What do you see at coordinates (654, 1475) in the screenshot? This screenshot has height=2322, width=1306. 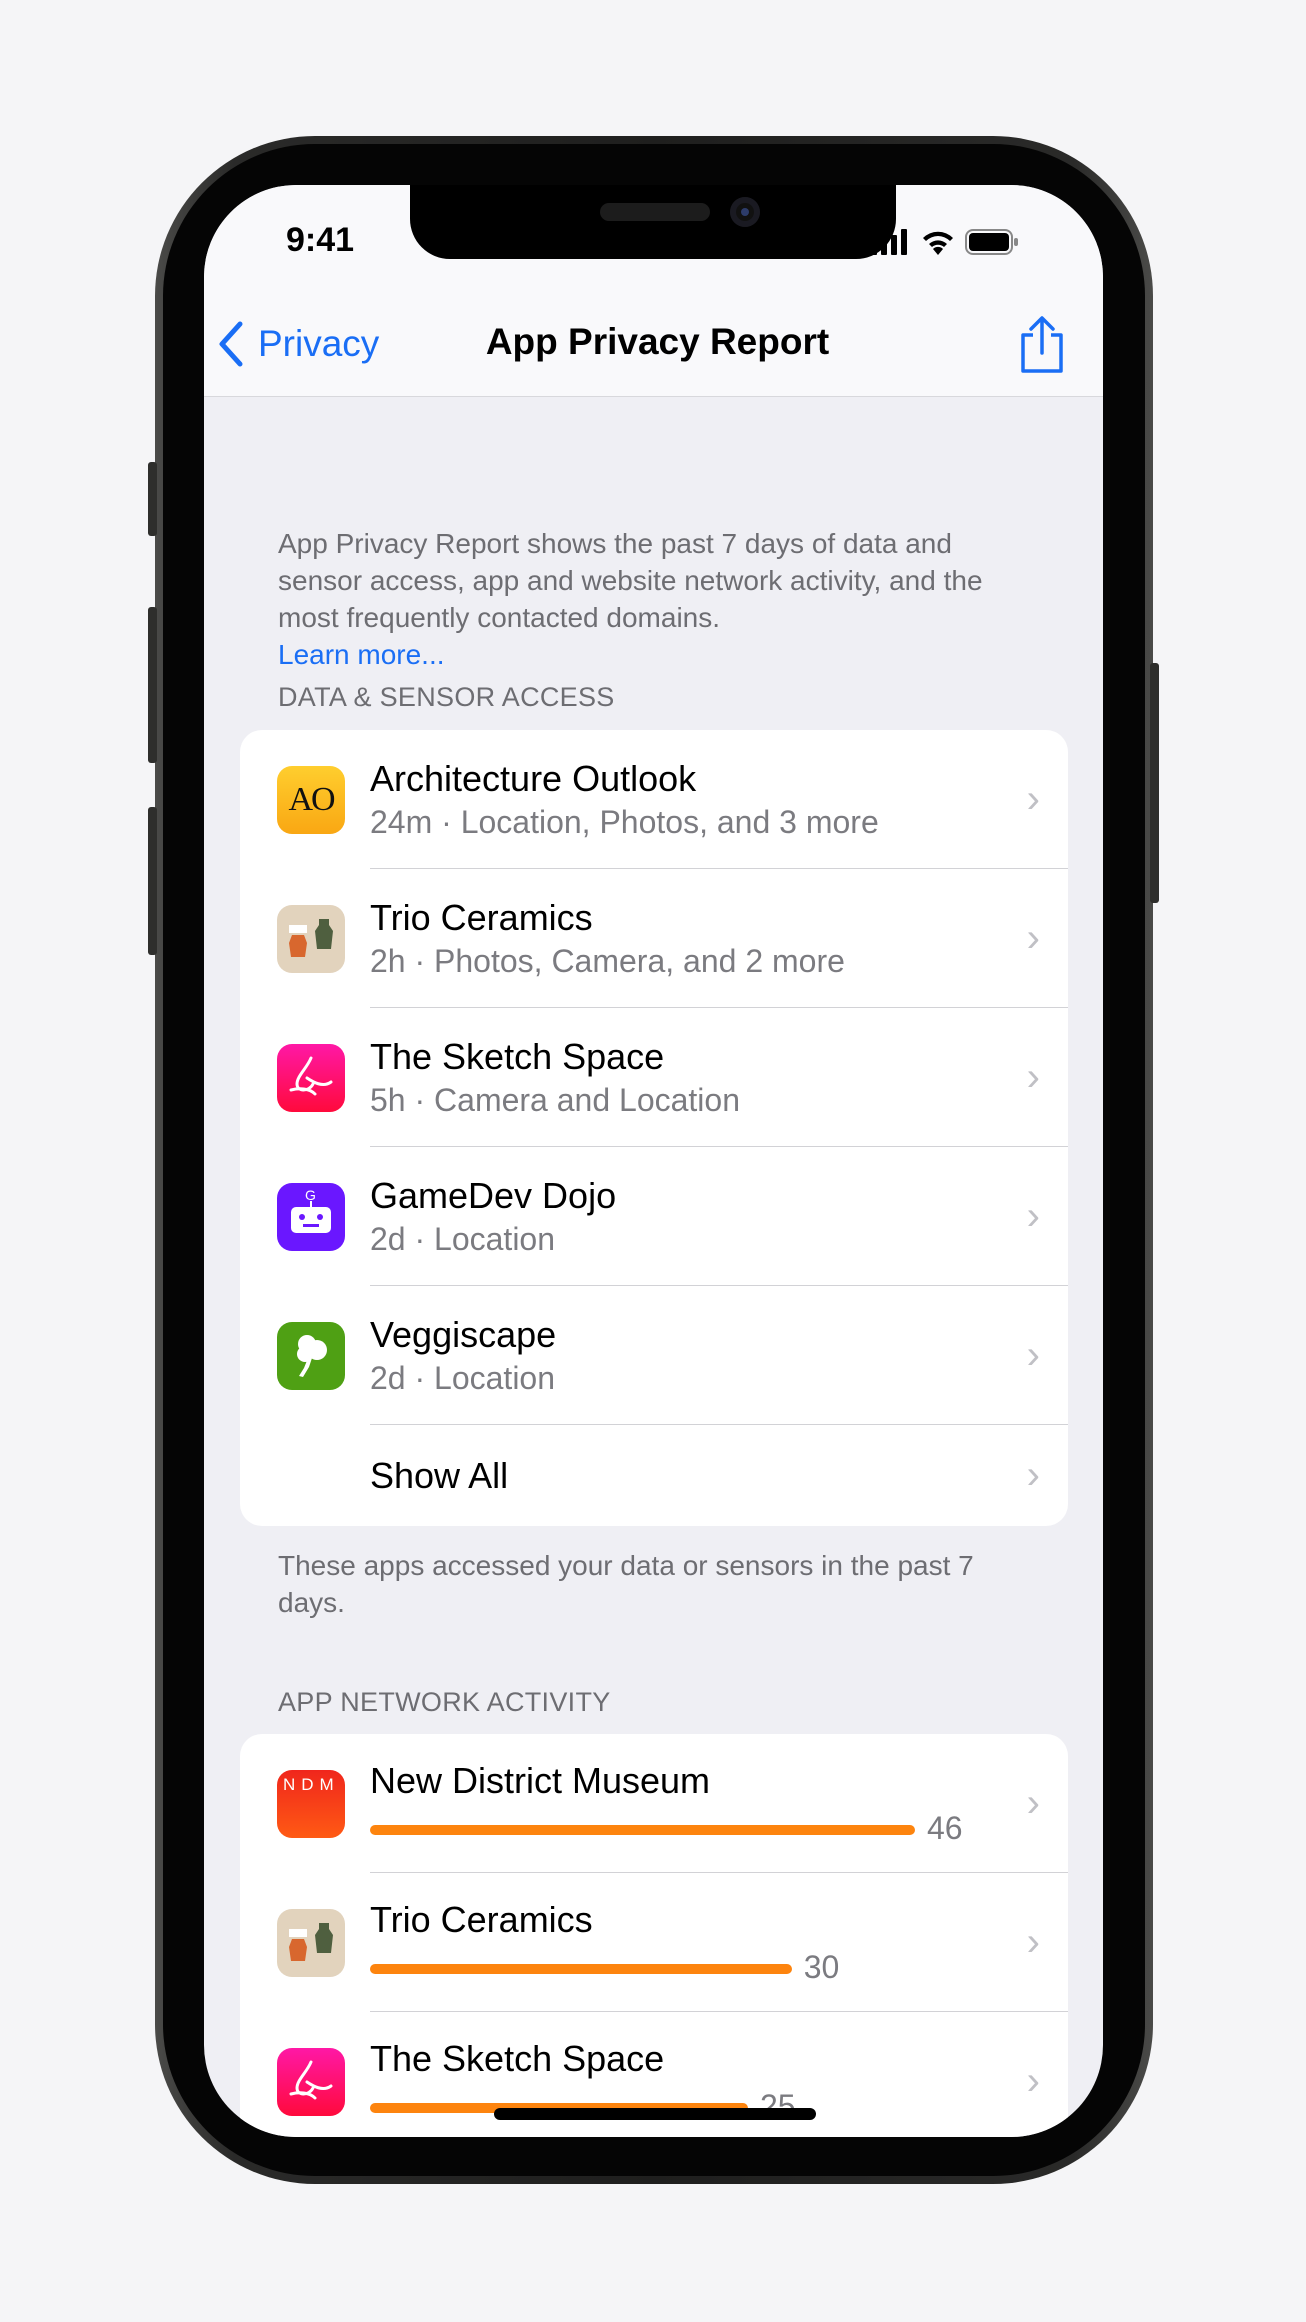 I see `show-all-button: Show All ›` at bounding box center [654, 1475].